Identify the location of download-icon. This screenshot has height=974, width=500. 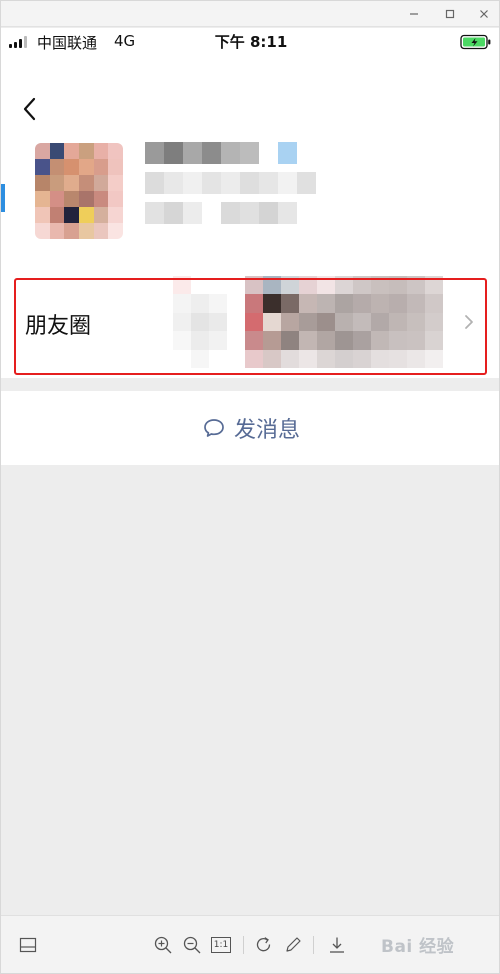
(337, 945).